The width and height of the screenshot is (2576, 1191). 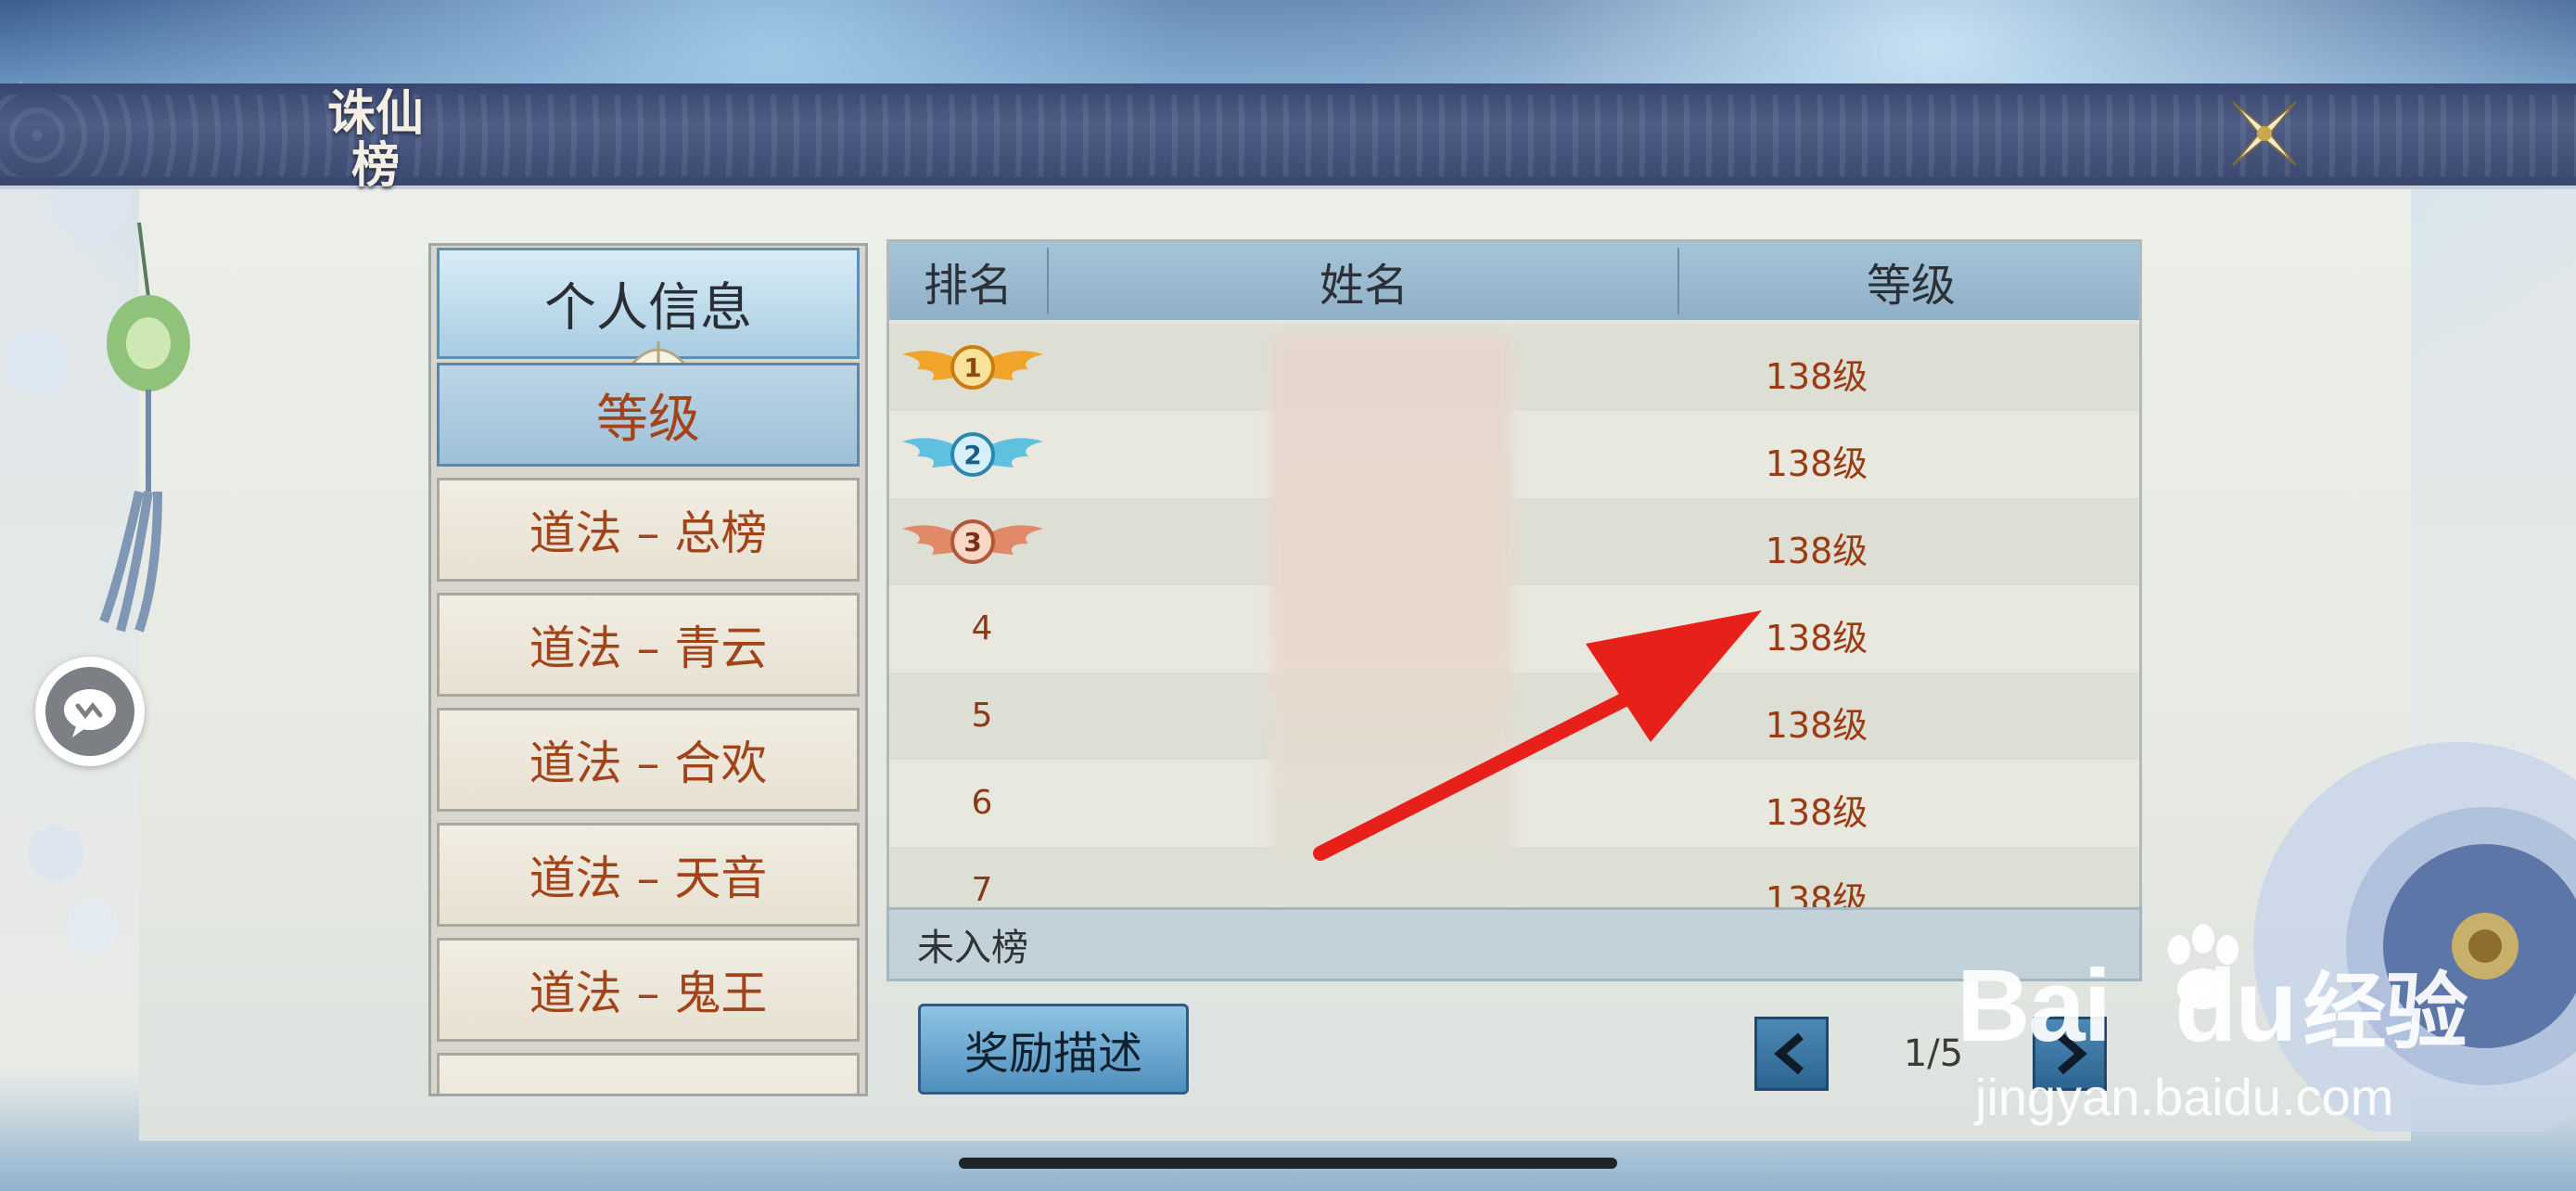 What do you see at coordinates (648, 763) in the screenshot?
I see `tab-label: 道法 – 合欢` at bounding box center [648, 763].